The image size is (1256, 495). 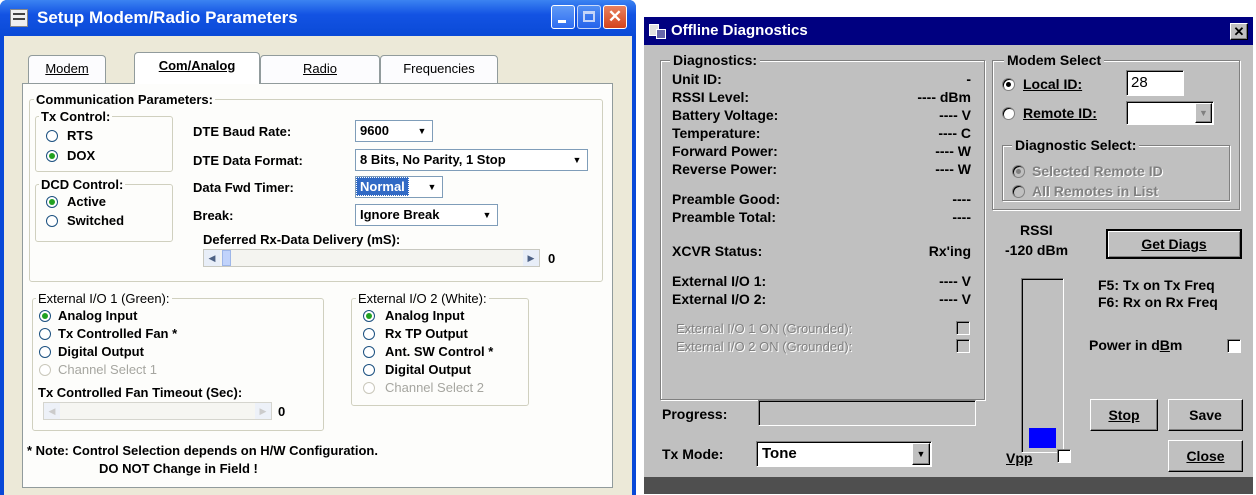 What do you see at coordinates (320, 69) in the screenshot?
I see `tab-radio: Radio` at bounding box center [320, 69].